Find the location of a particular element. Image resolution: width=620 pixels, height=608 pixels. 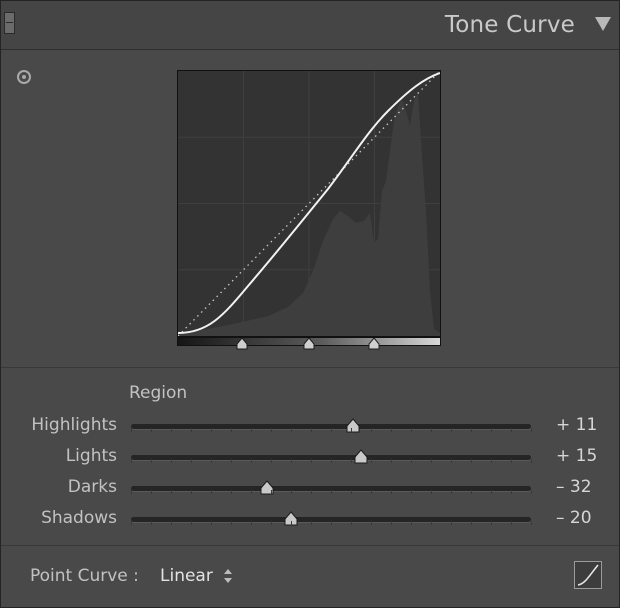

panel-collapse-icon is located at coordinates (9, 23).